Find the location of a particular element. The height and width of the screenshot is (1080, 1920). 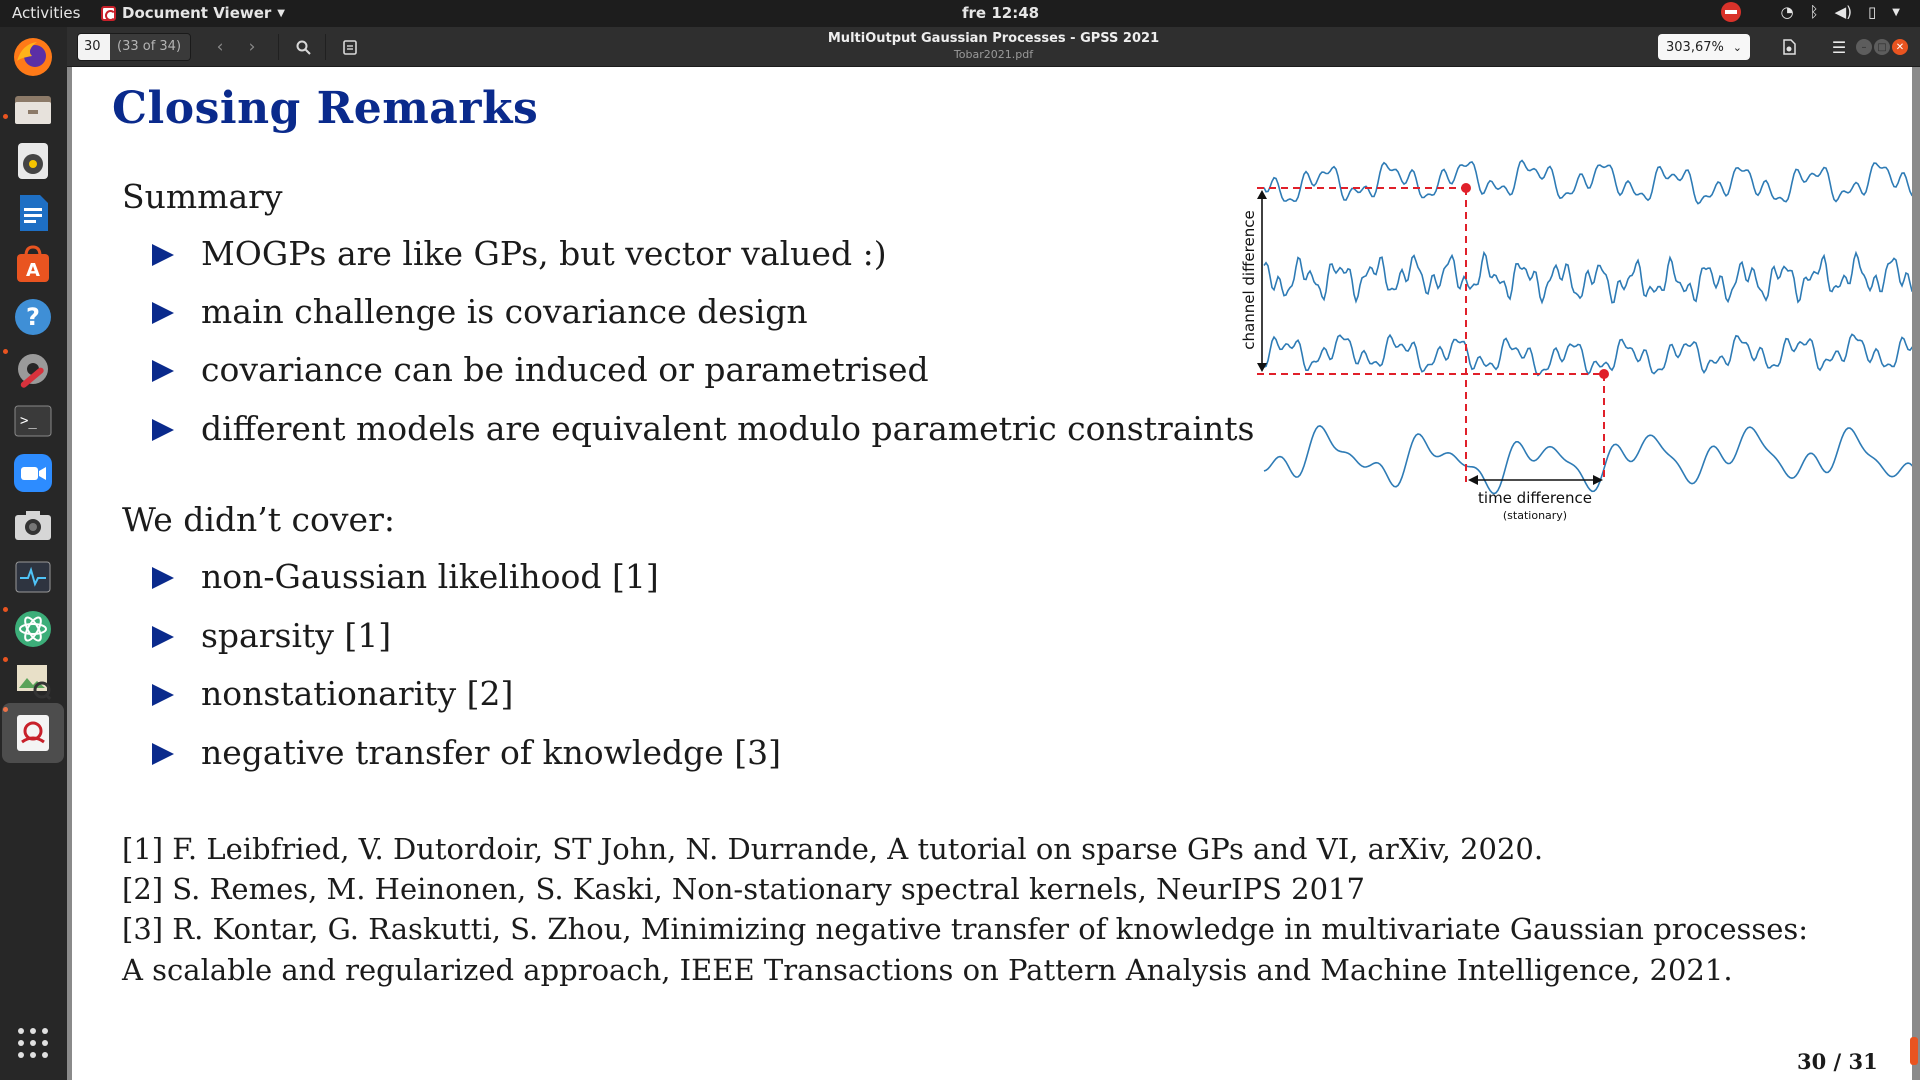

stationary-label: (stationary) is located at coordinates (1535, 515).